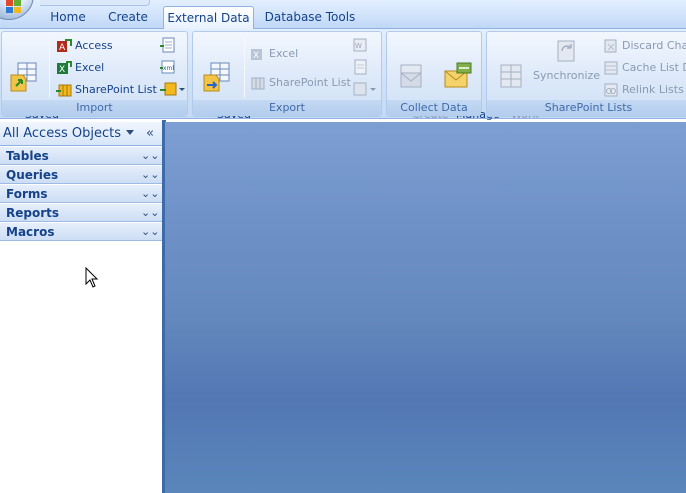 The image size is (686, 493). I want to click on nav-group-reports: Reports ⌄⌄, so click(81, 213).